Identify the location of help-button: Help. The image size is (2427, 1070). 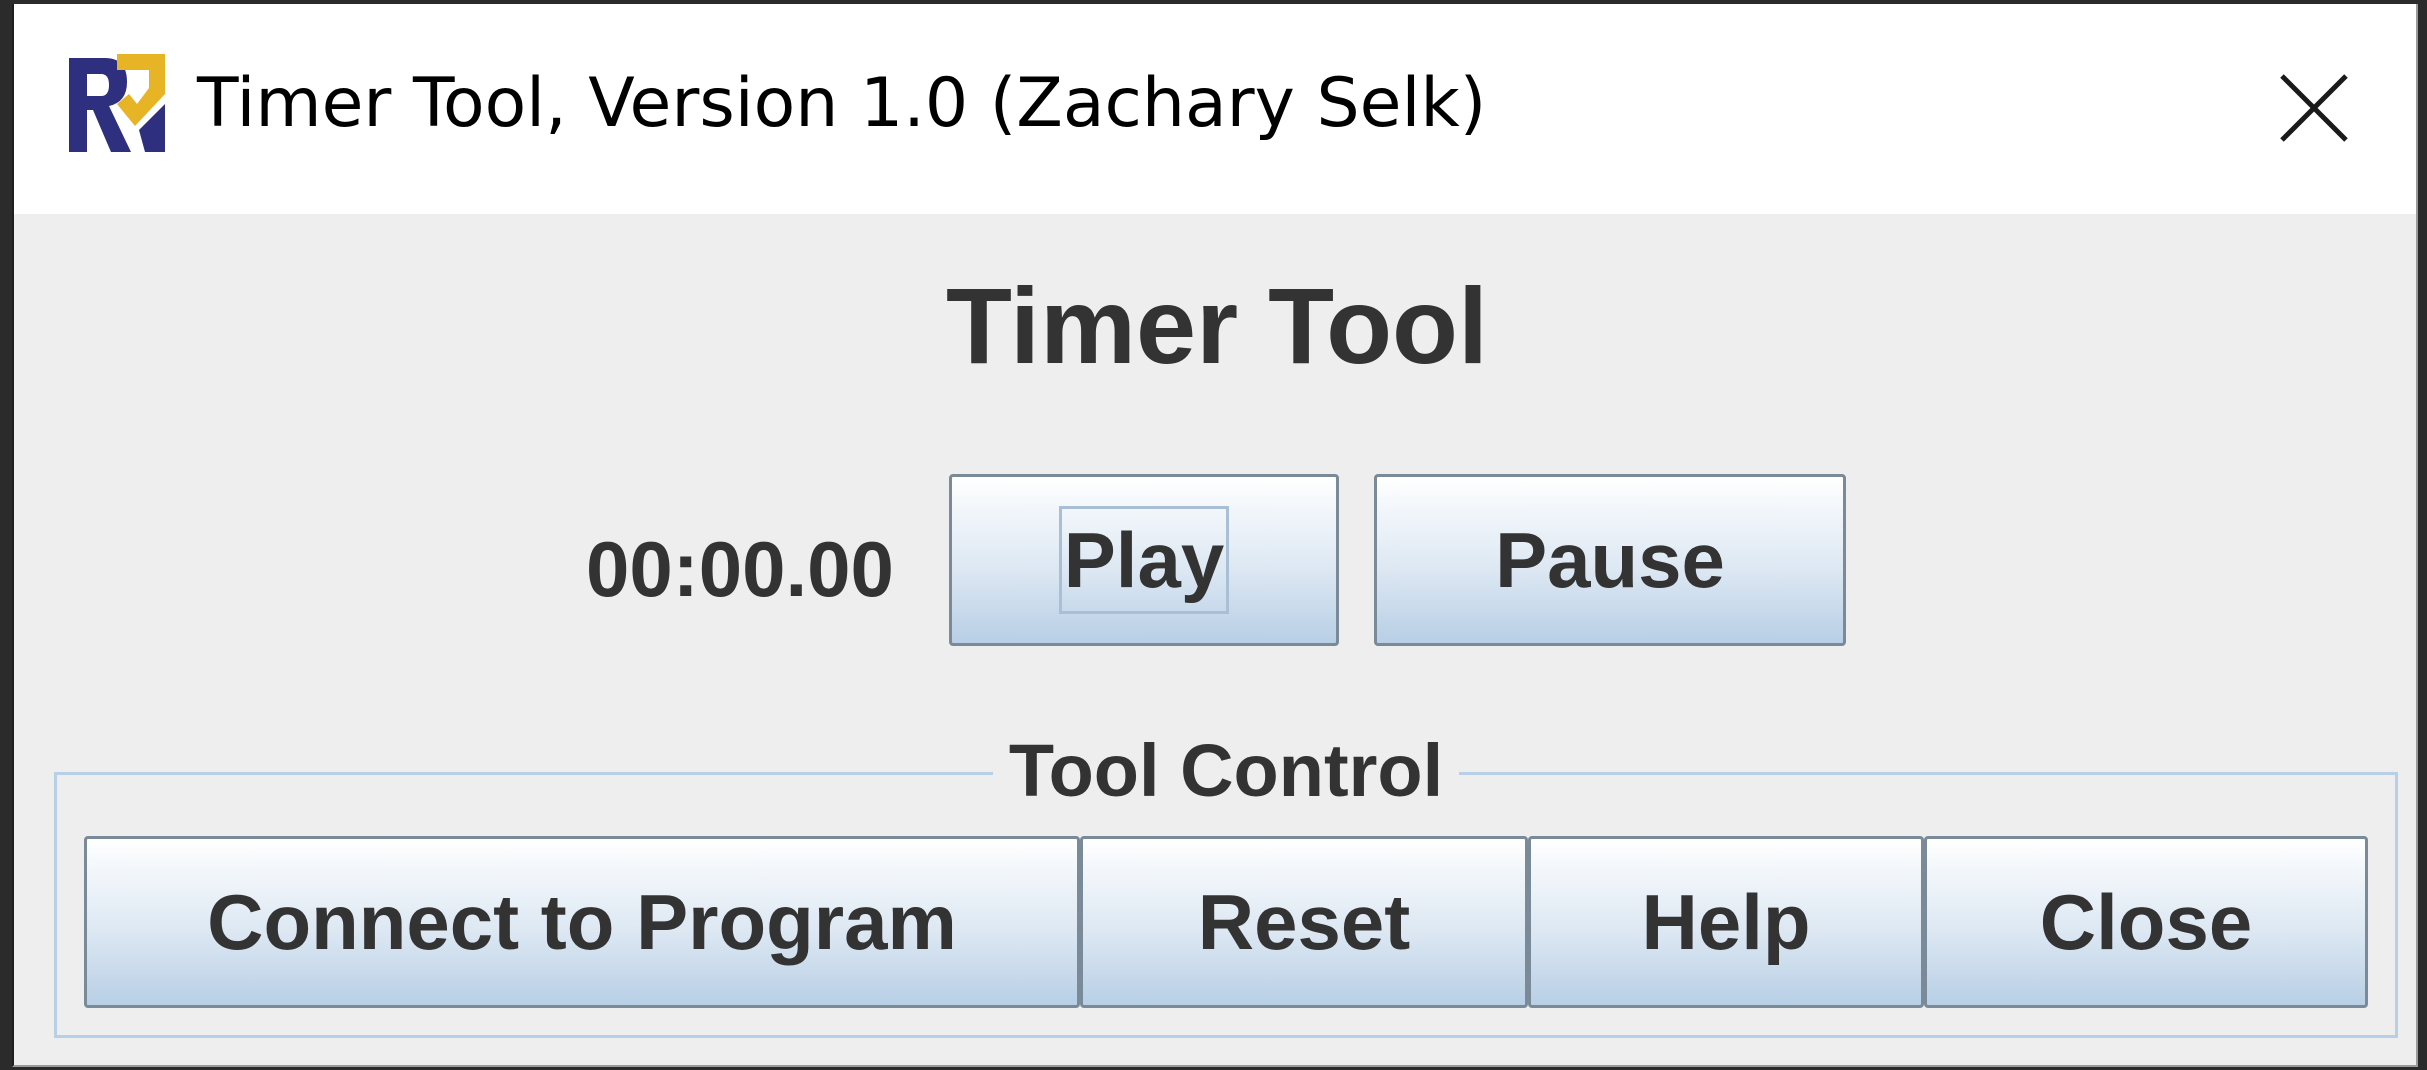
(1726, 922).